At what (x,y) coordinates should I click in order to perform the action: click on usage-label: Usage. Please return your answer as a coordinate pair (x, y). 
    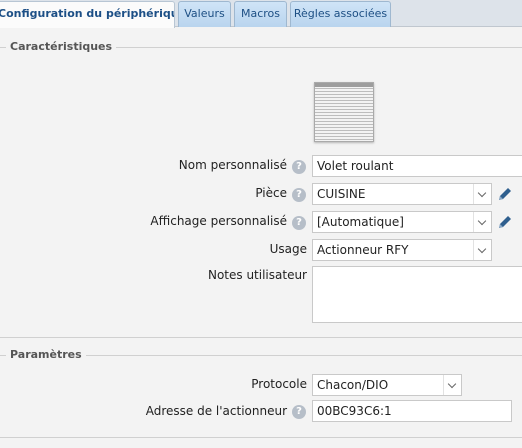
    Looking at the image, I should click on (288, 249).